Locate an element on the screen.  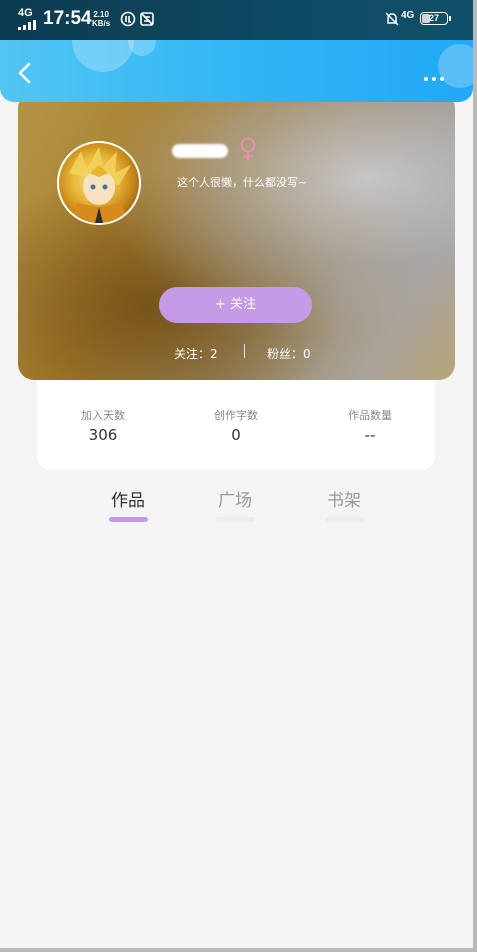
battery-tip is located at coordinates (450, 18).